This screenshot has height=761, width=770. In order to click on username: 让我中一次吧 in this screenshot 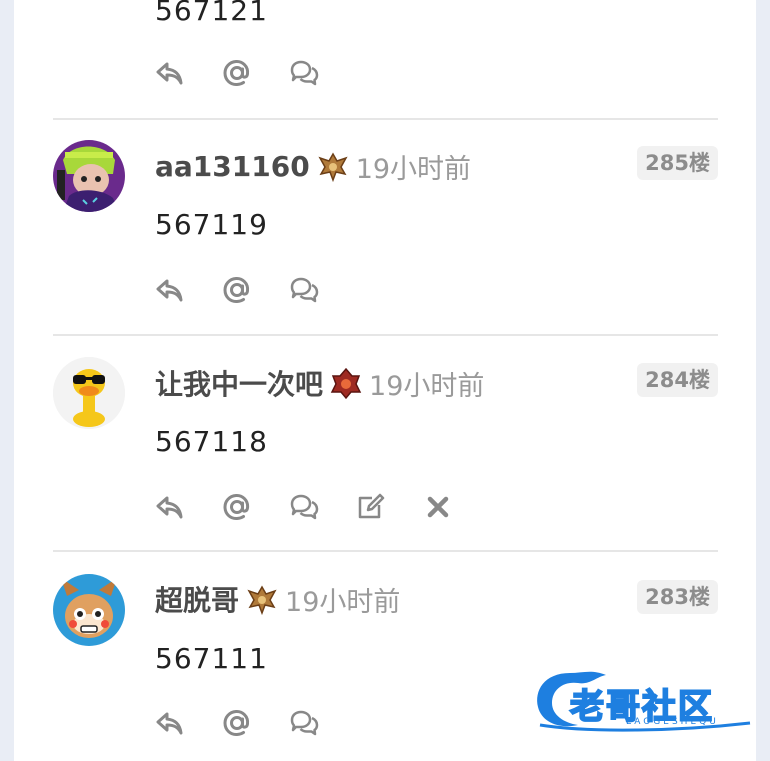, I will do `click(239, 383)`.